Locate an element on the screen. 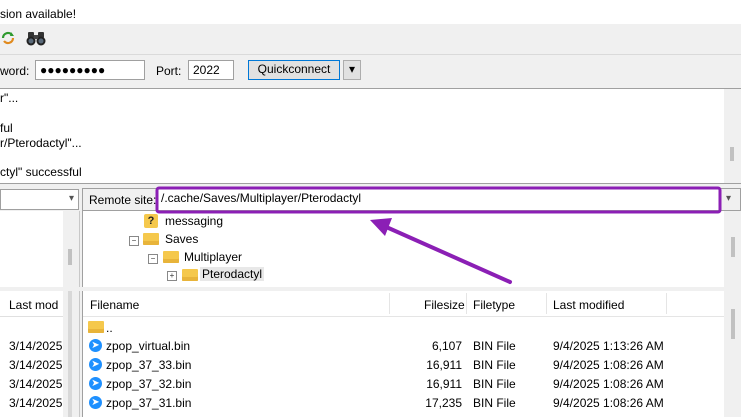 The image size is (741, 417). highlight-box is located at coordinates (438, 200).